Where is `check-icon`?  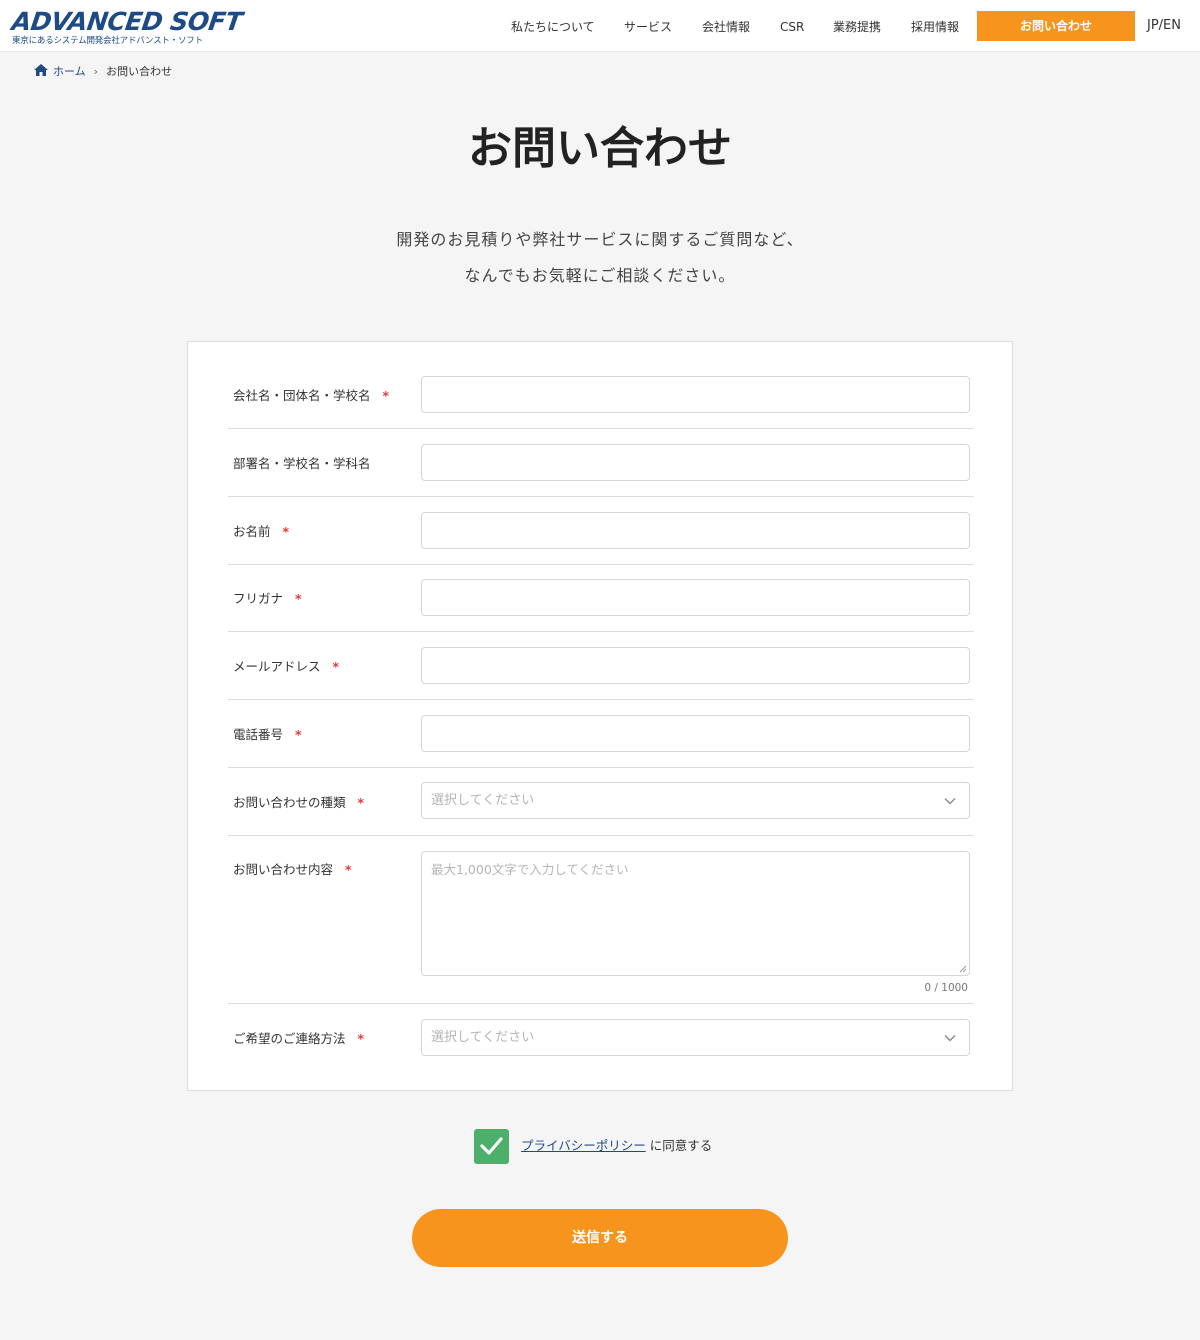 check-icon is located at coordinates (491, 1146).